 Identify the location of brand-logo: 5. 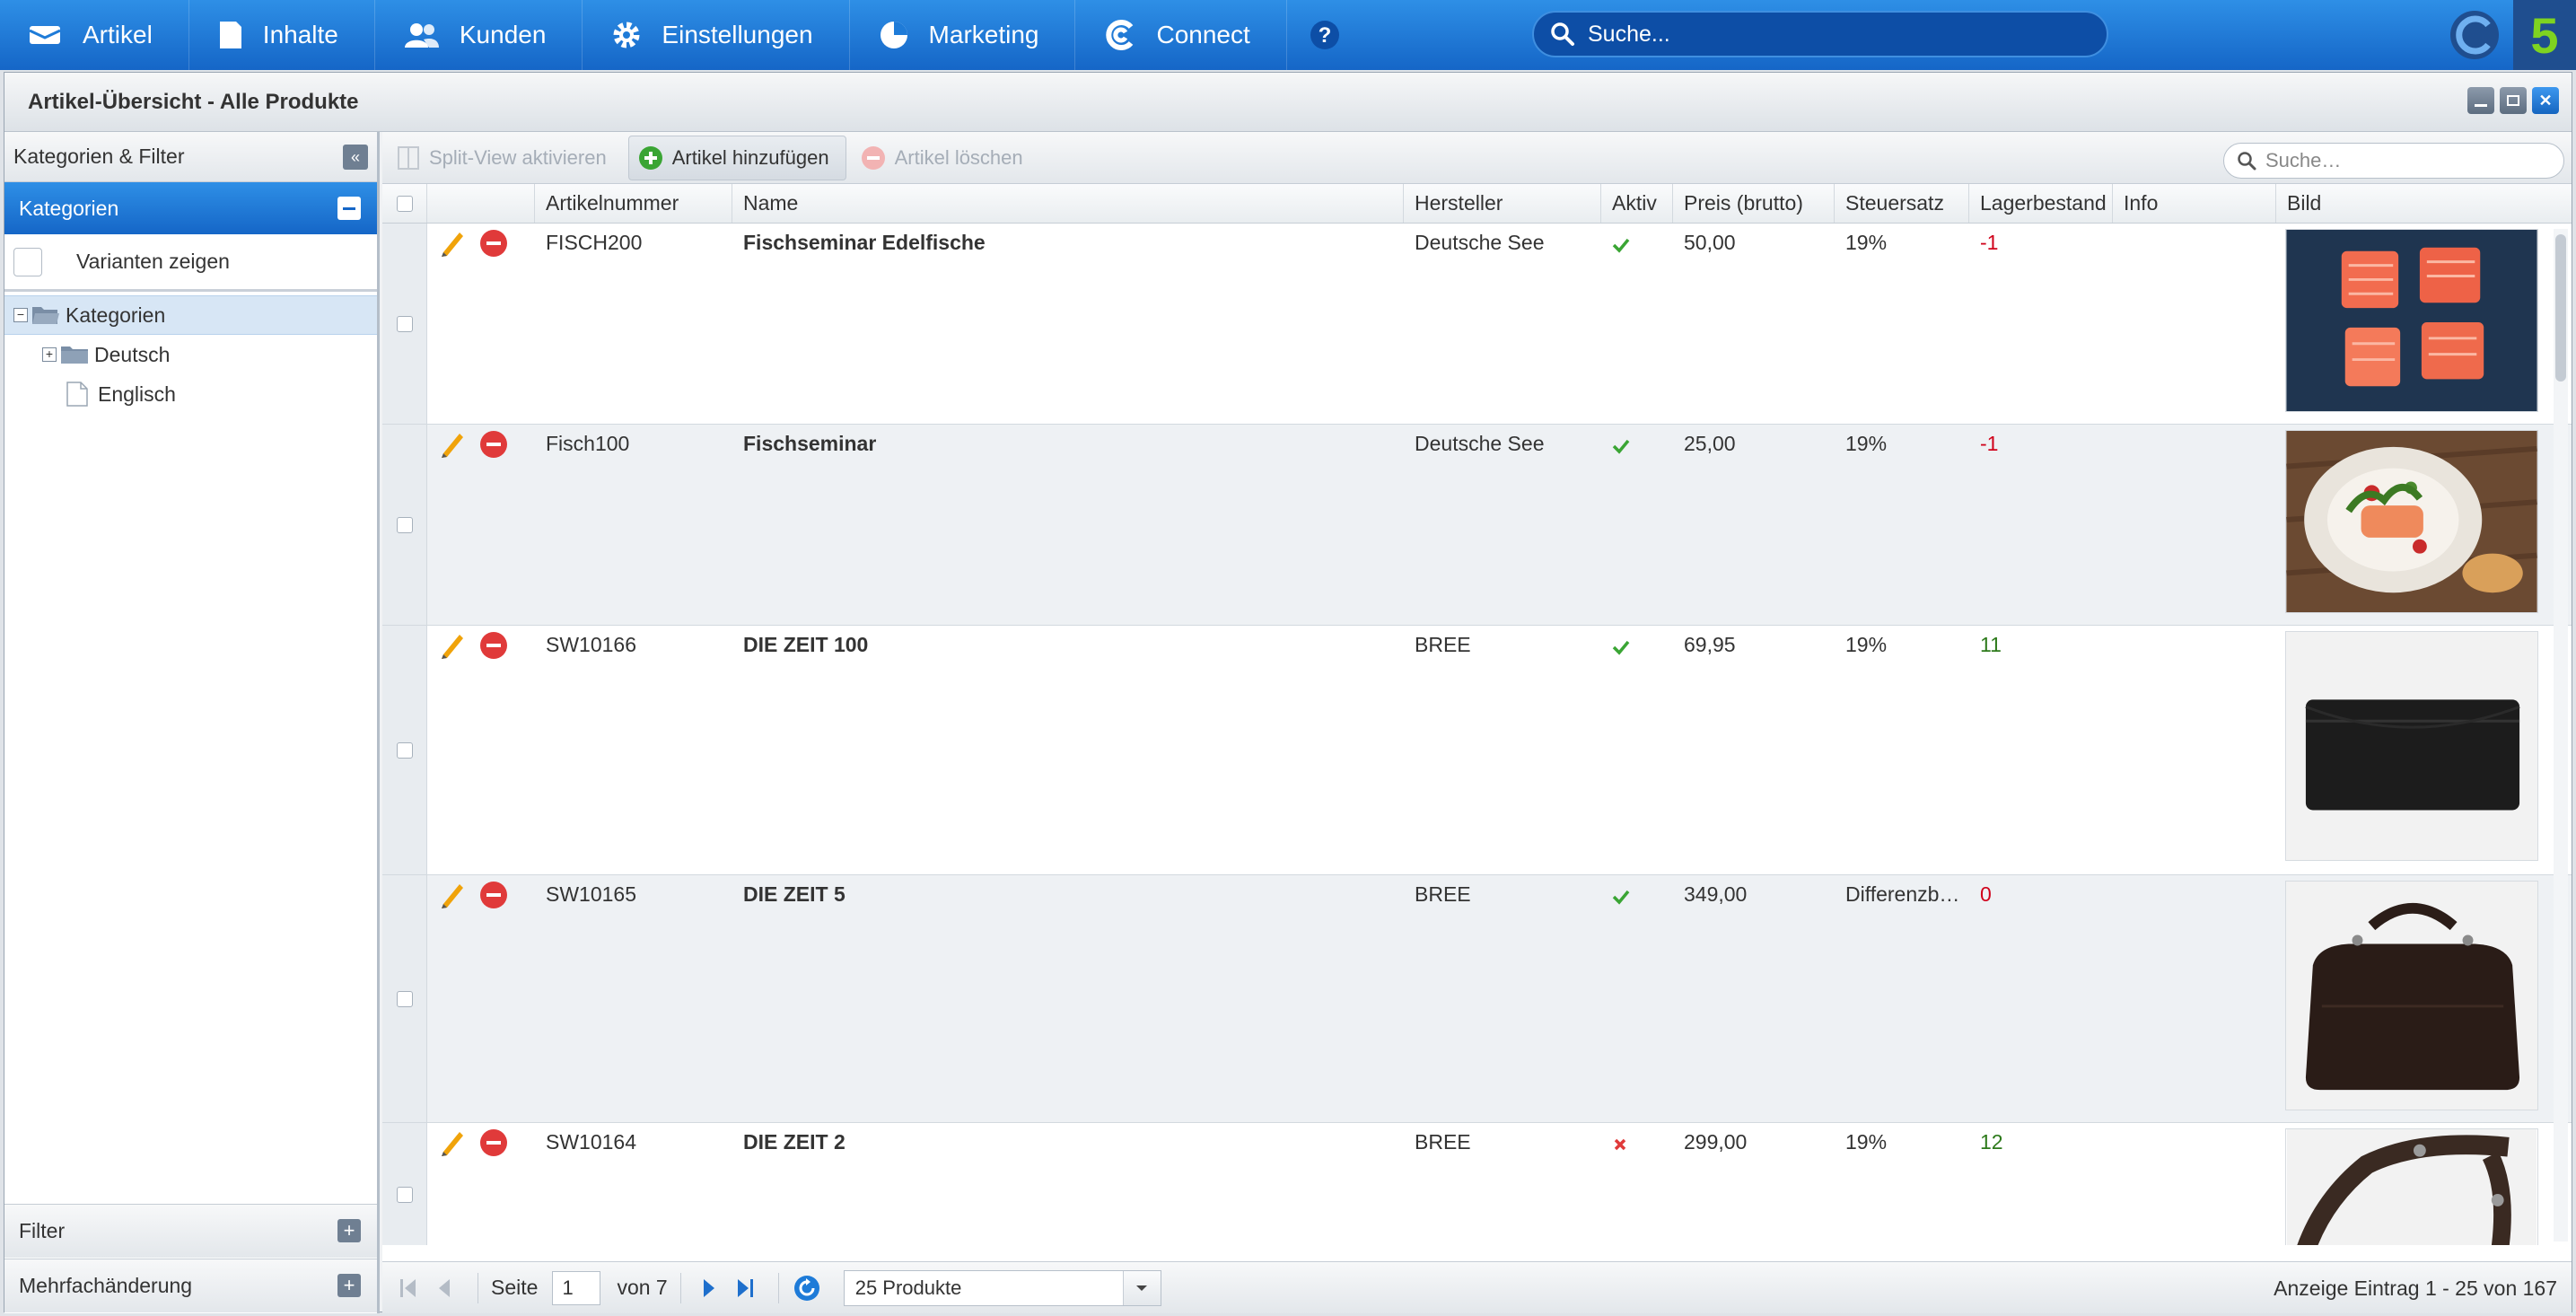
(2544, 35).